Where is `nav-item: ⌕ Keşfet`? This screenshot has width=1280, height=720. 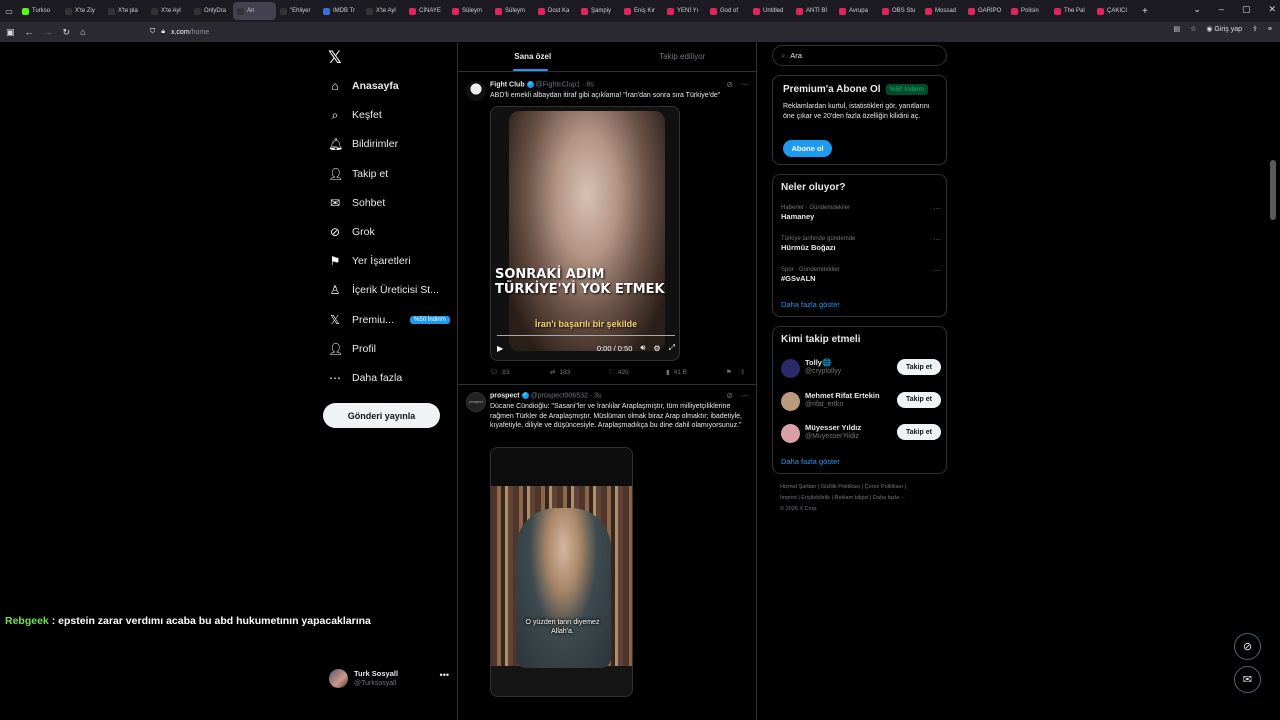 nav-item: ⌕ Keşfet is located at coordinates (355, 115).